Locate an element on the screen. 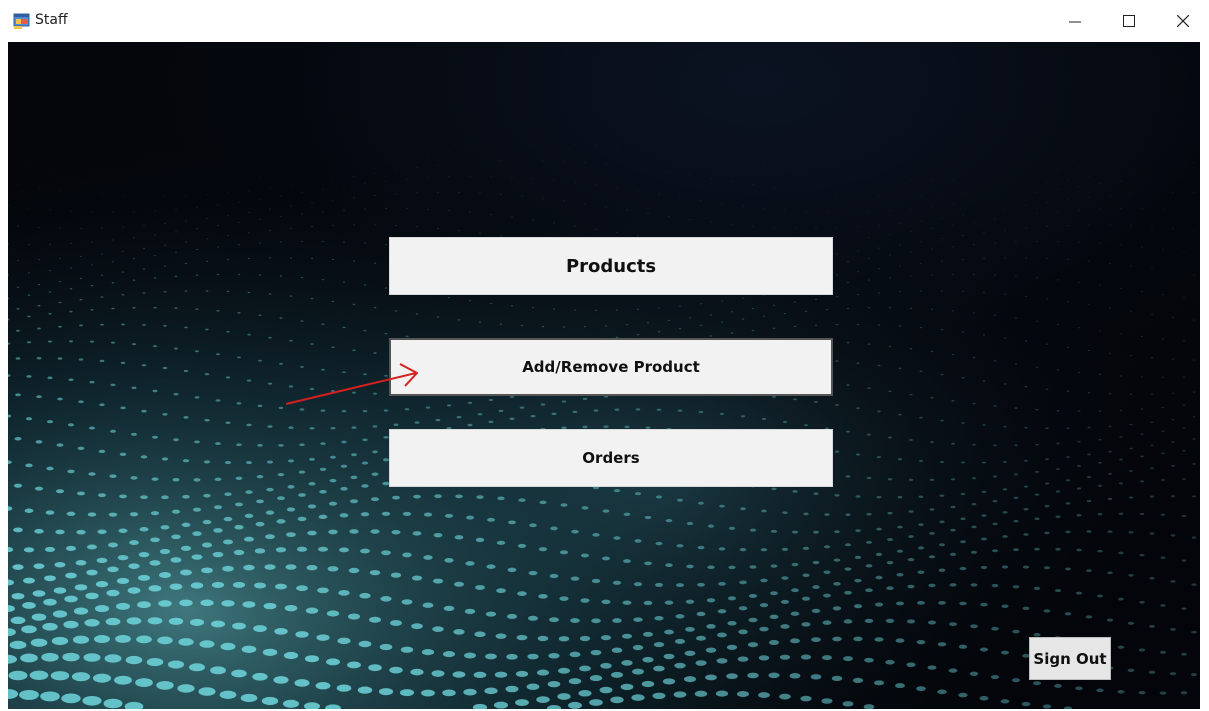  orders-button: Orders is located at coordinates (611, 458).